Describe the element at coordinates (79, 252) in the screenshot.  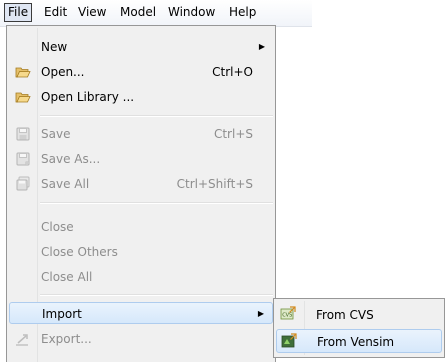
I see `menu-item-label: Close Others` at that location.